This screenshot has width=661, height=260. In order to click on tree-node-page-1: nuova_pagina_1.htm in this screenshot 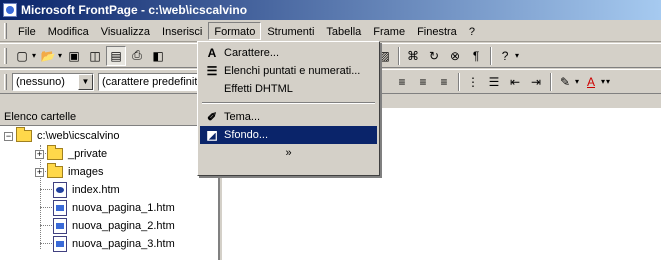, I will do `click(114, 208)`.